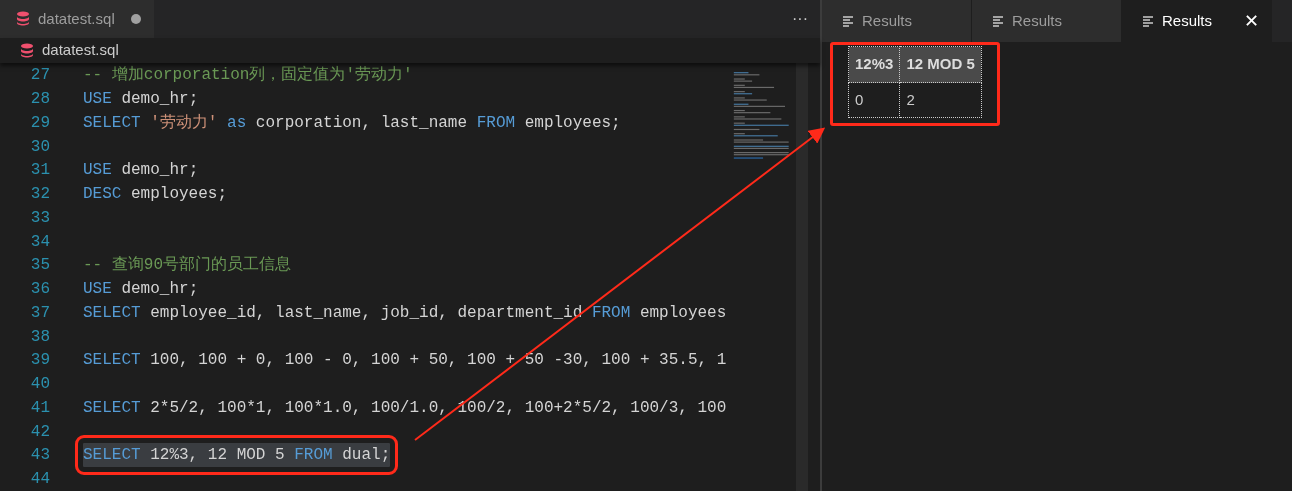 Image resolution: width=1292 pixels, height=491 pixels. Describe the element at coordinates (39, 432) in the screenshot. I see `line-number: 42` at that location.